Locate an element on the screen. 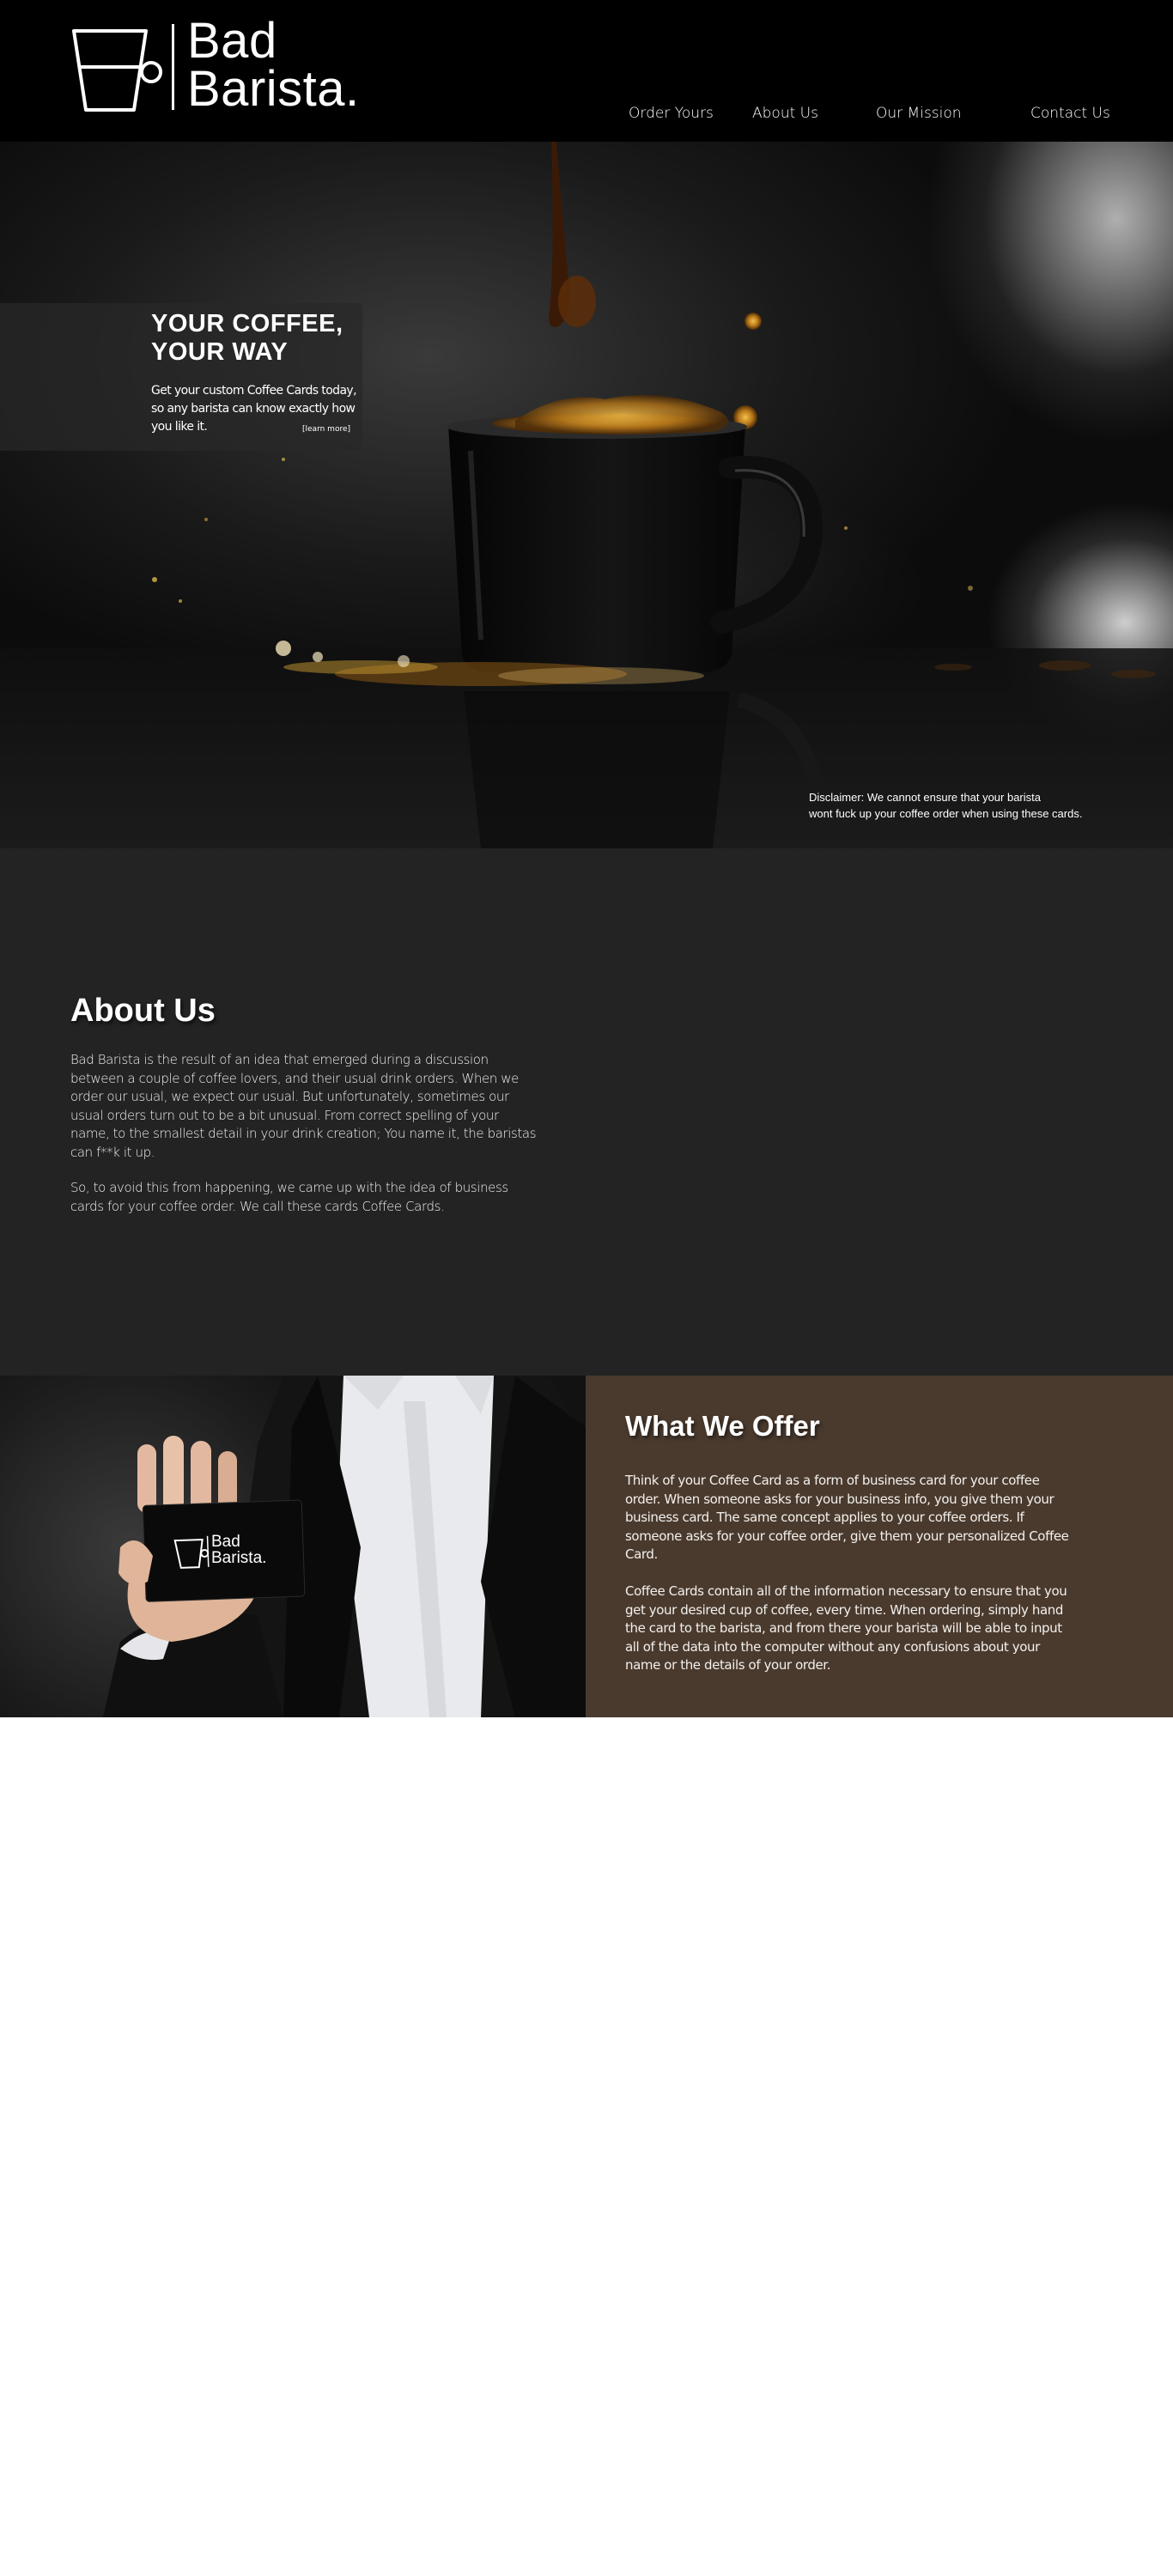  logo-divider is located at coordinates (173, 67).